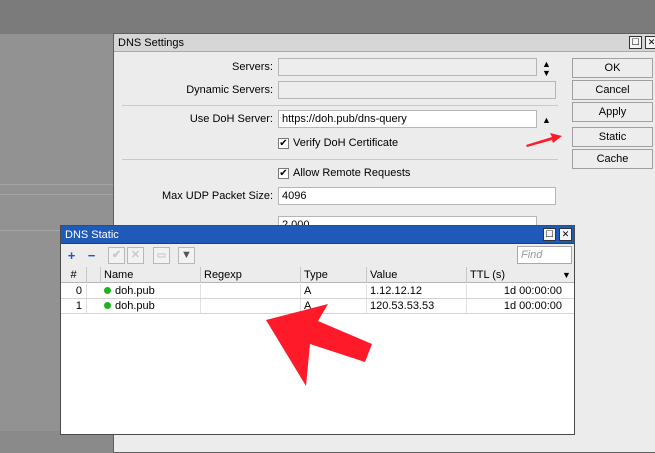 The height and width of the screenshot is (453, 655). Describe the element at coordinates (317, 235) in the screenshot. I see `dns-static-titlebar: DNS Static ☐ ✕` at that location.